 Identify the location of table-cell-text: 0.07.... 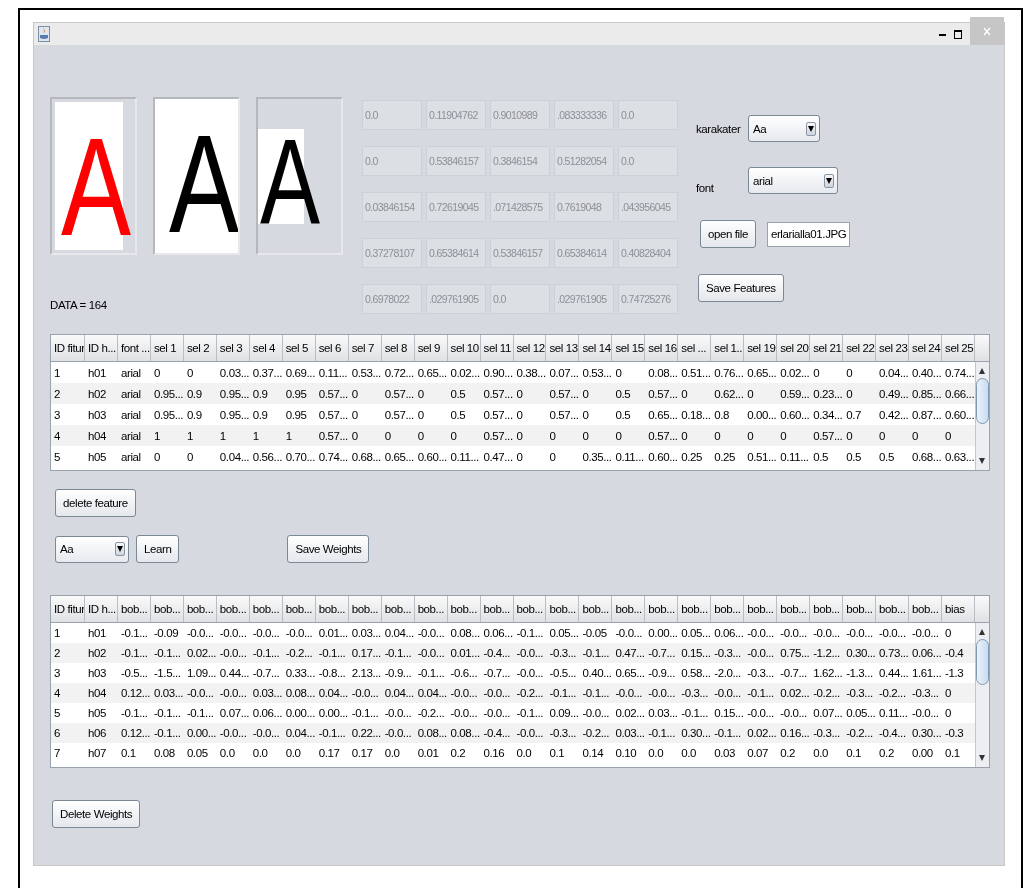
(828, 713).